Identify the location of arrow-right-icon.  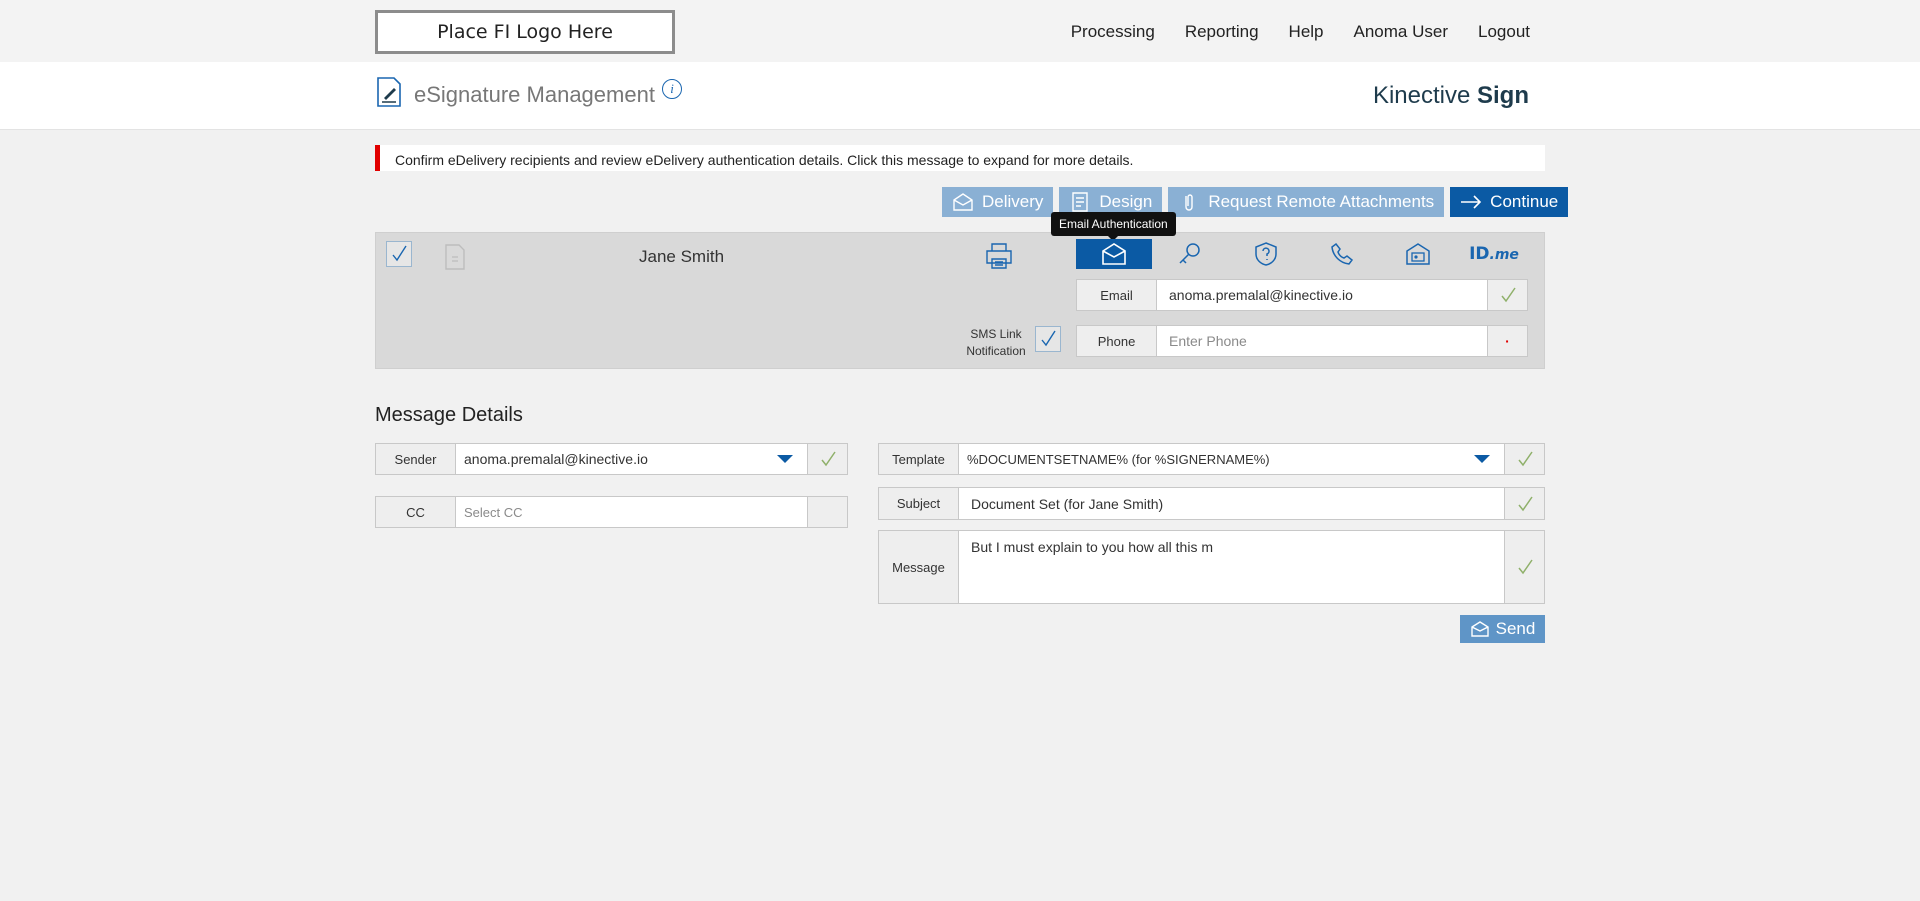
(1471, 202).